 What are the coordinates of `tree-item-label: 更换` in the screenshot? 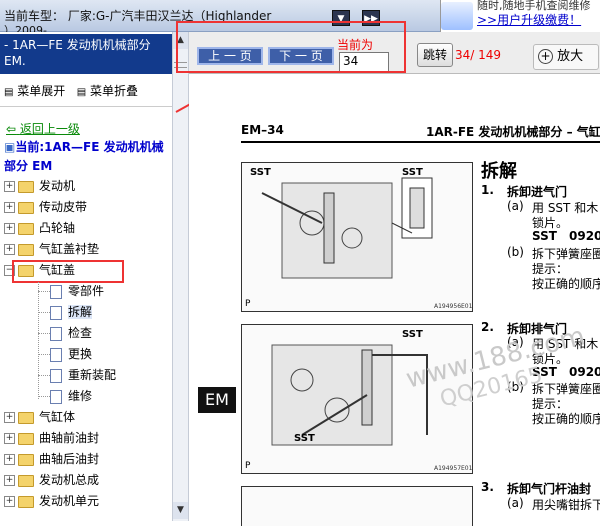 It's located at (80, 354).